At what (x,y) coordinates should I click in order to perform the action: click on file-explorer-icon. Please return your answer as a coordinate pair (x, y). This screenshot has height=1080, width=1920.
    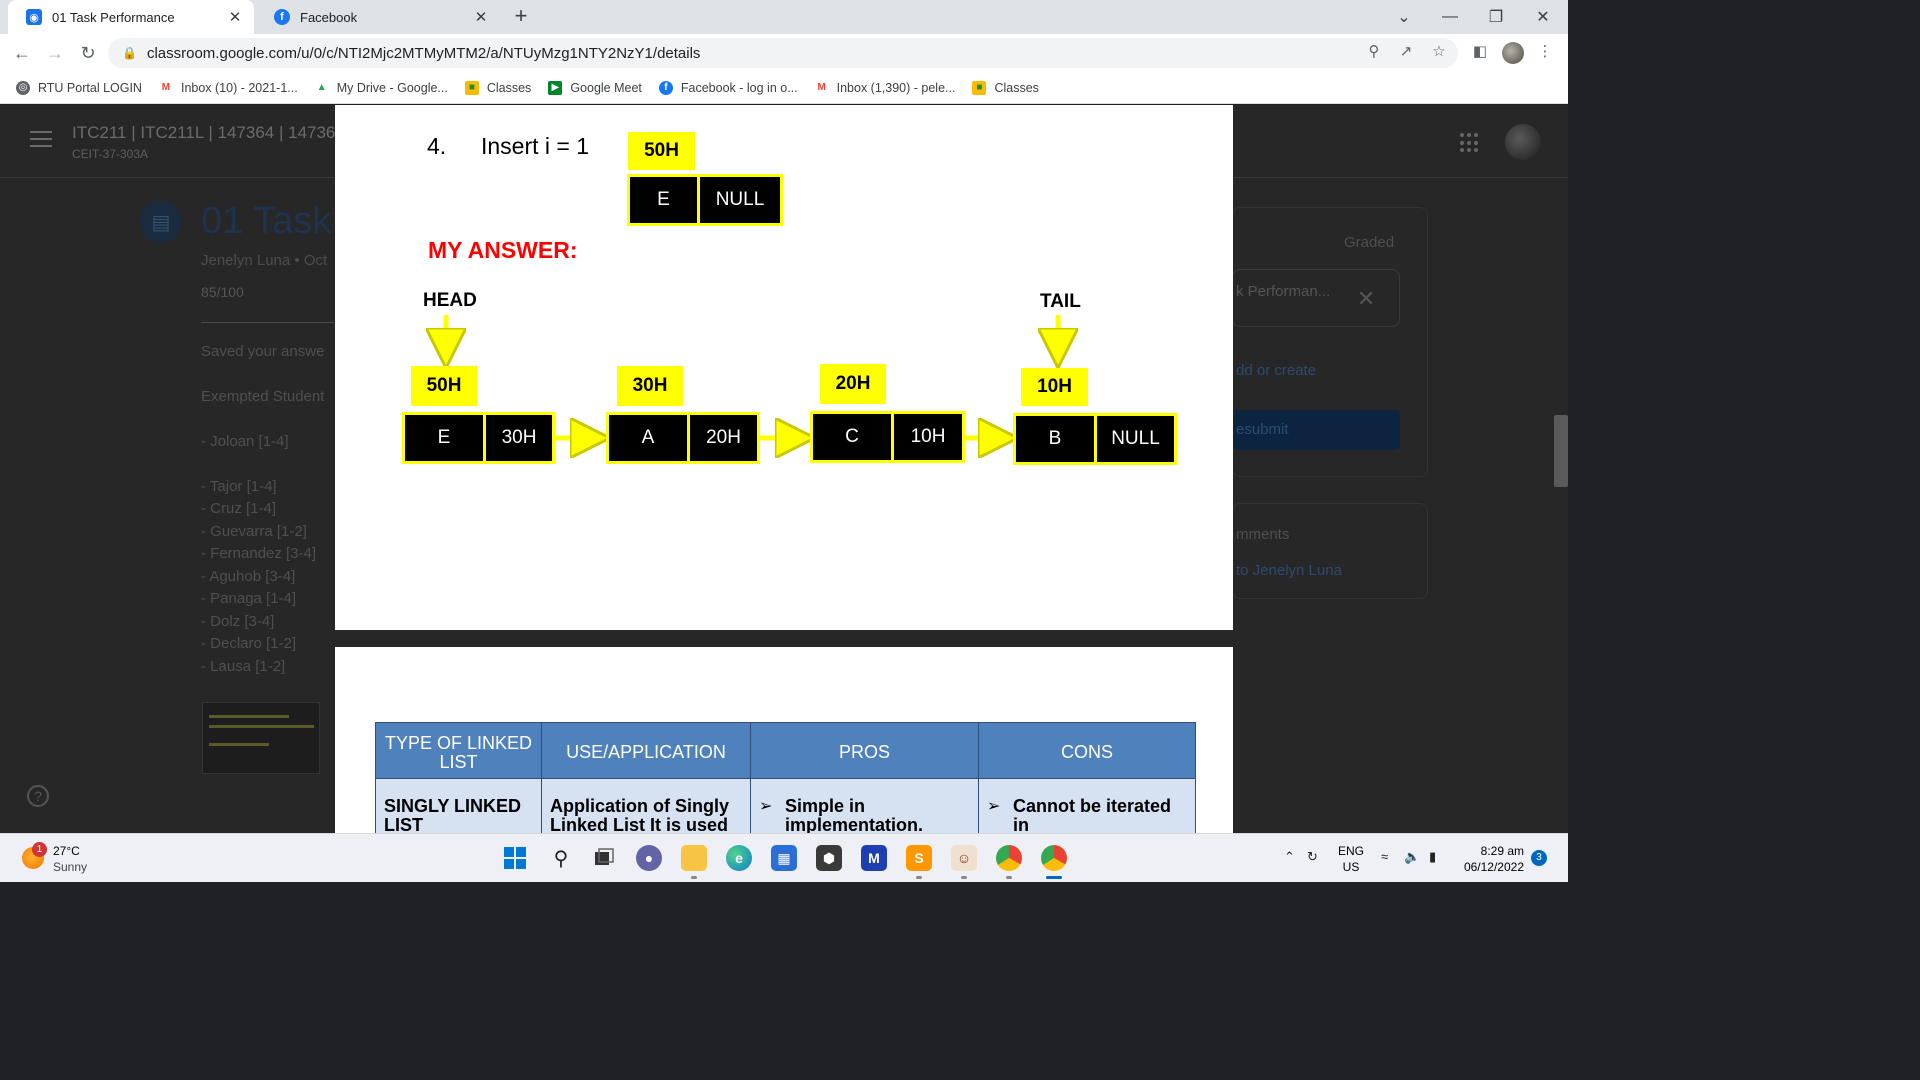
    Looking at the image, I should click on (694, 858).